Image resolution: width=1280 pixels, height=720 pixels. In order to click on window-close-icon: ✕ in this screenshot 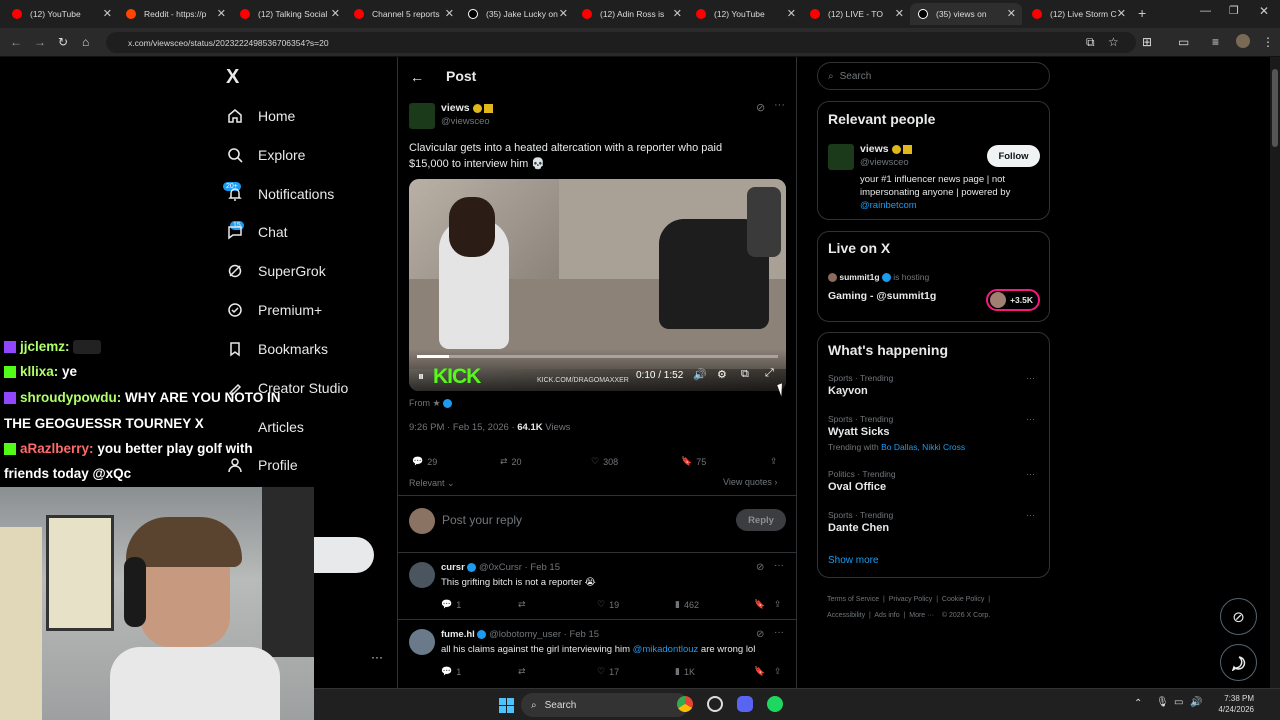, I will do `click(1264, 11)`.